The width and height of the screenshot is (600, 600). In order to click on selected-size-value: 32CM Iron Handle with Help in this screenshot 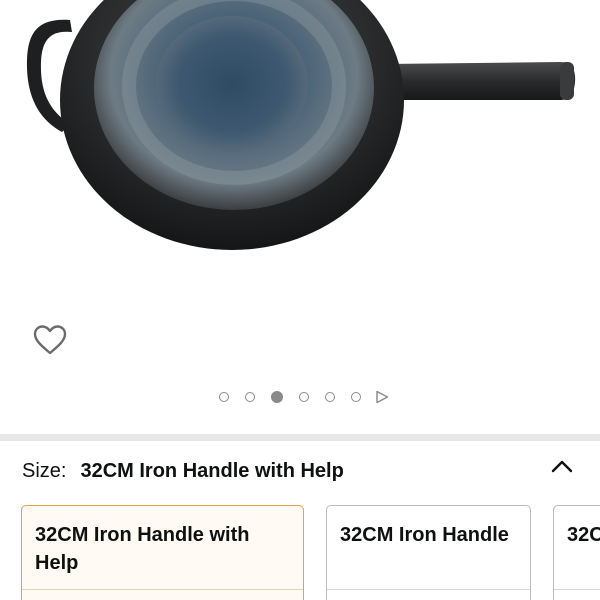, I will do `click(212, 470)`.